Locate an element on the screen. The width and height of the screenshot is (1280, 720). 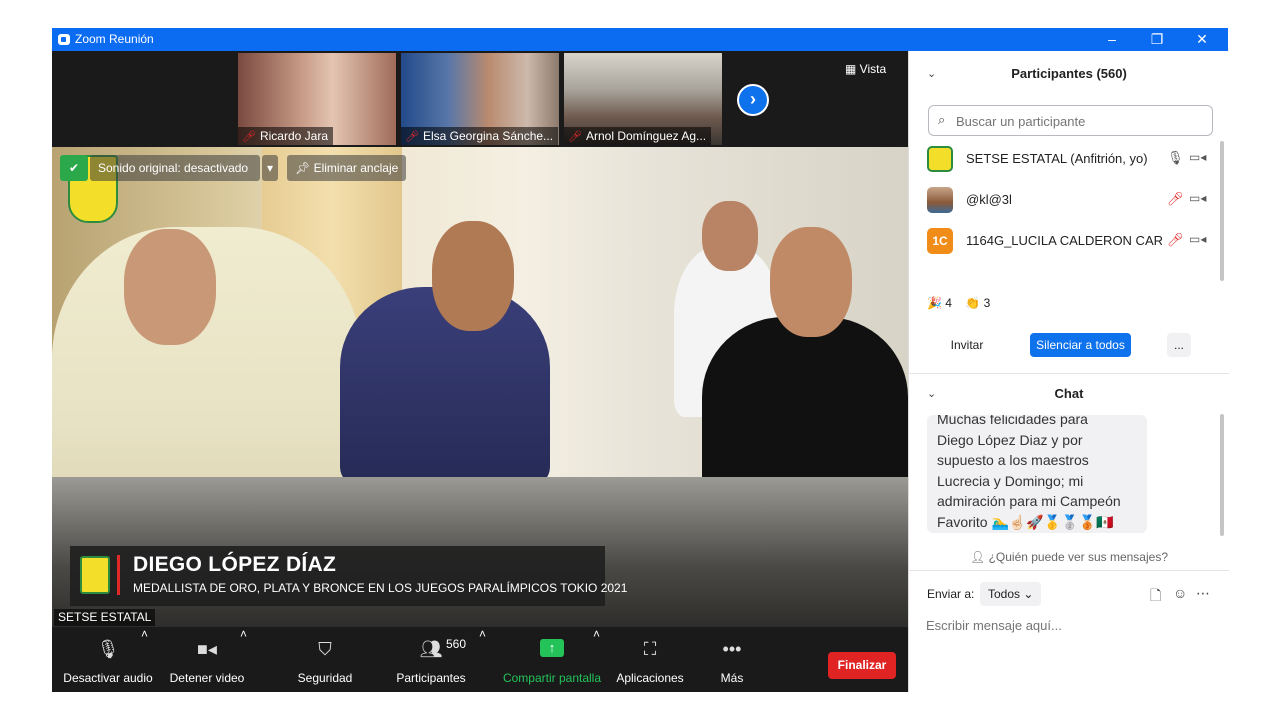
more-dots-icon: ••• is located at coordinates (732, 649).